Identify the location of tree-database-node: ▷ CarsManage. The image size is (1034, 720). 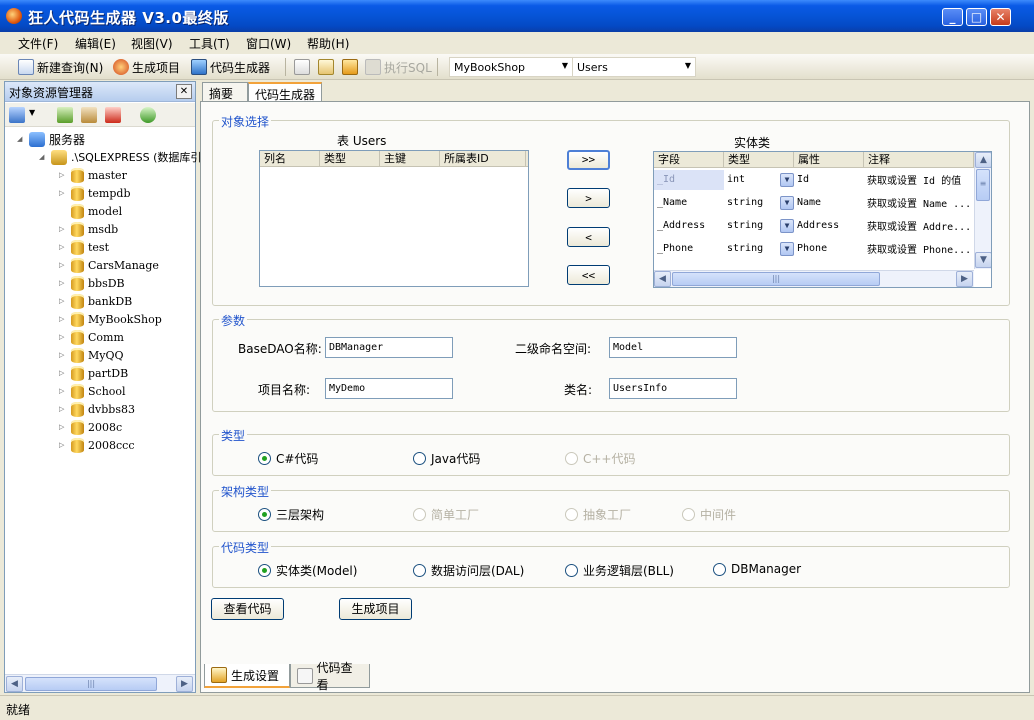
(109, 265).